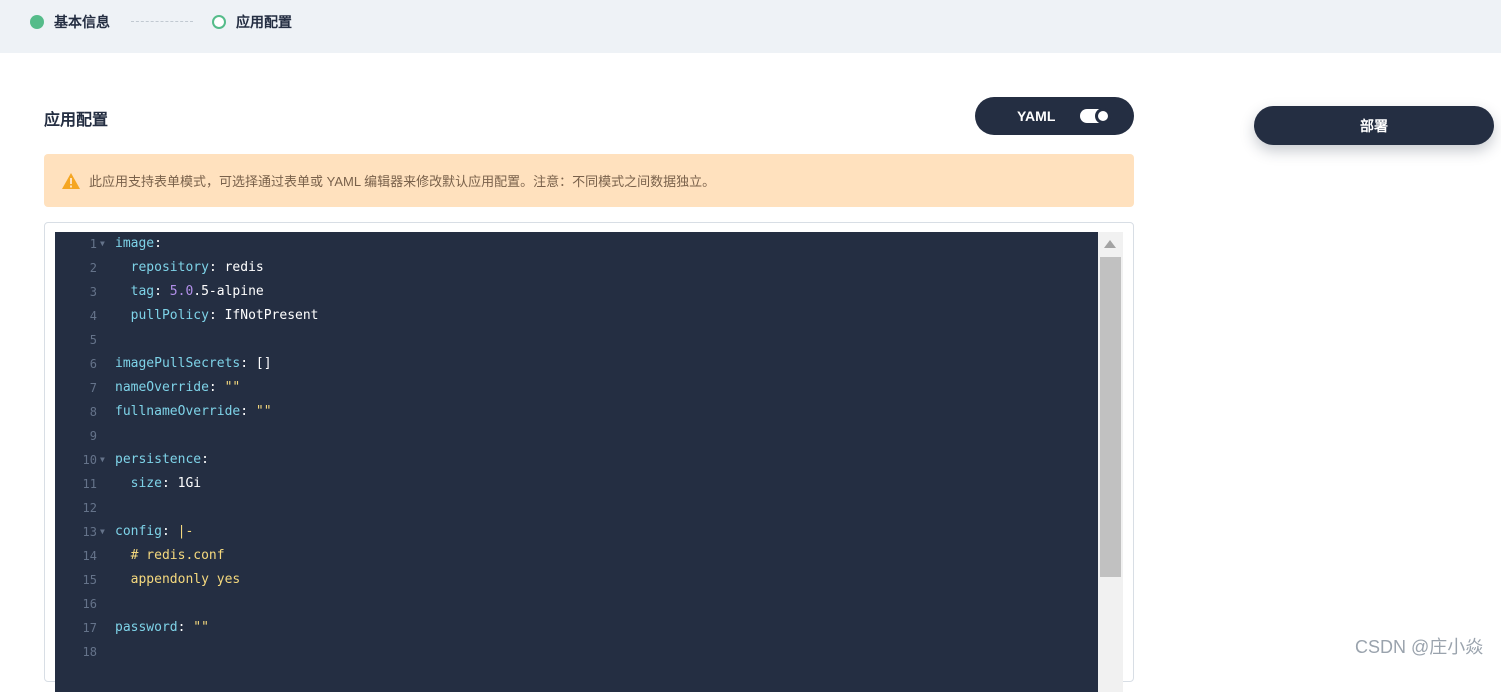 This screenshot has height=692, width=1501. I want to click on code-text: persistence:, so click(162, 460).